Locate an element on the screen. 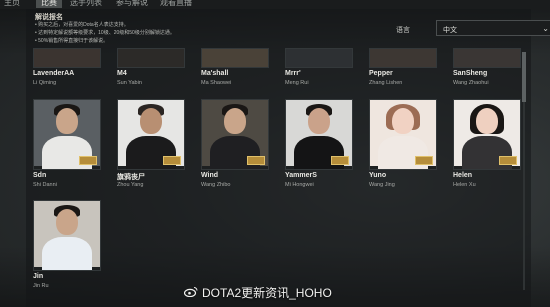  caster-name: Sun Yabin is located at coordinates (129, 83).